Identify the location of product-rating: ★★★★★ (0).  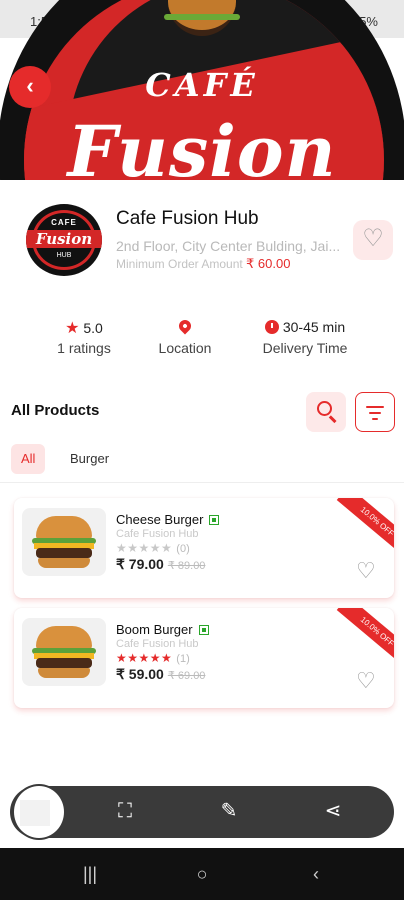
(153, 548).